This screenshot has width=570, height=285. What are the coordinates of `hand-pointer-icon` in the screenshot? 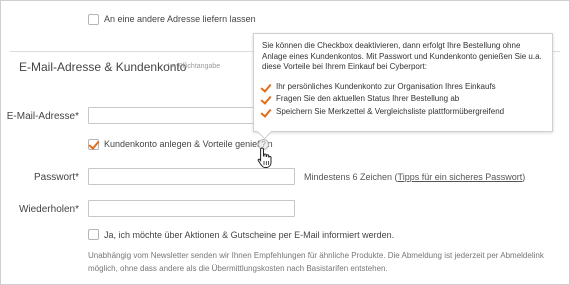 It's located at (264, 157).